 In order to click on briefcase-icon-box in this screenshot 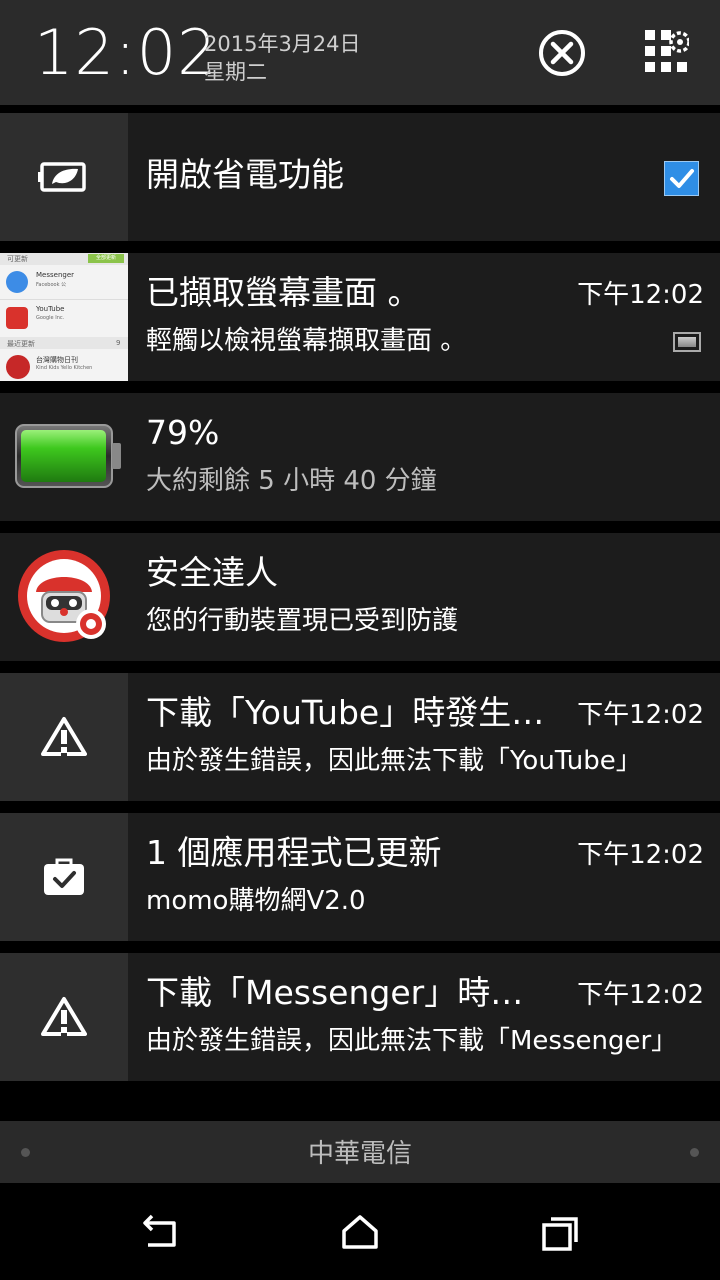, I will do `click(64, 877)`.